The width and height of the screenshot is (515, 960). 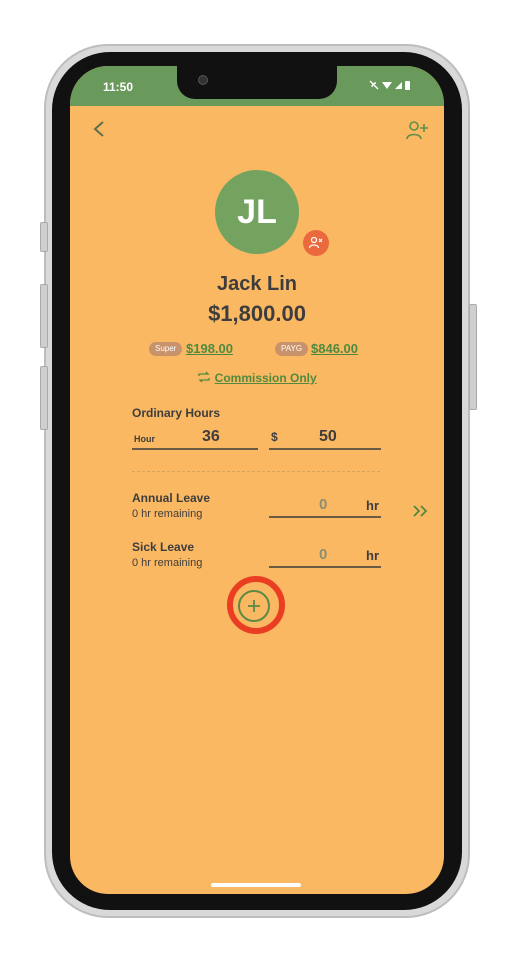 What do you see at coordinates (204, 377) in the screenshot?
I see `swap-icon` at bounding box center [204, 377].